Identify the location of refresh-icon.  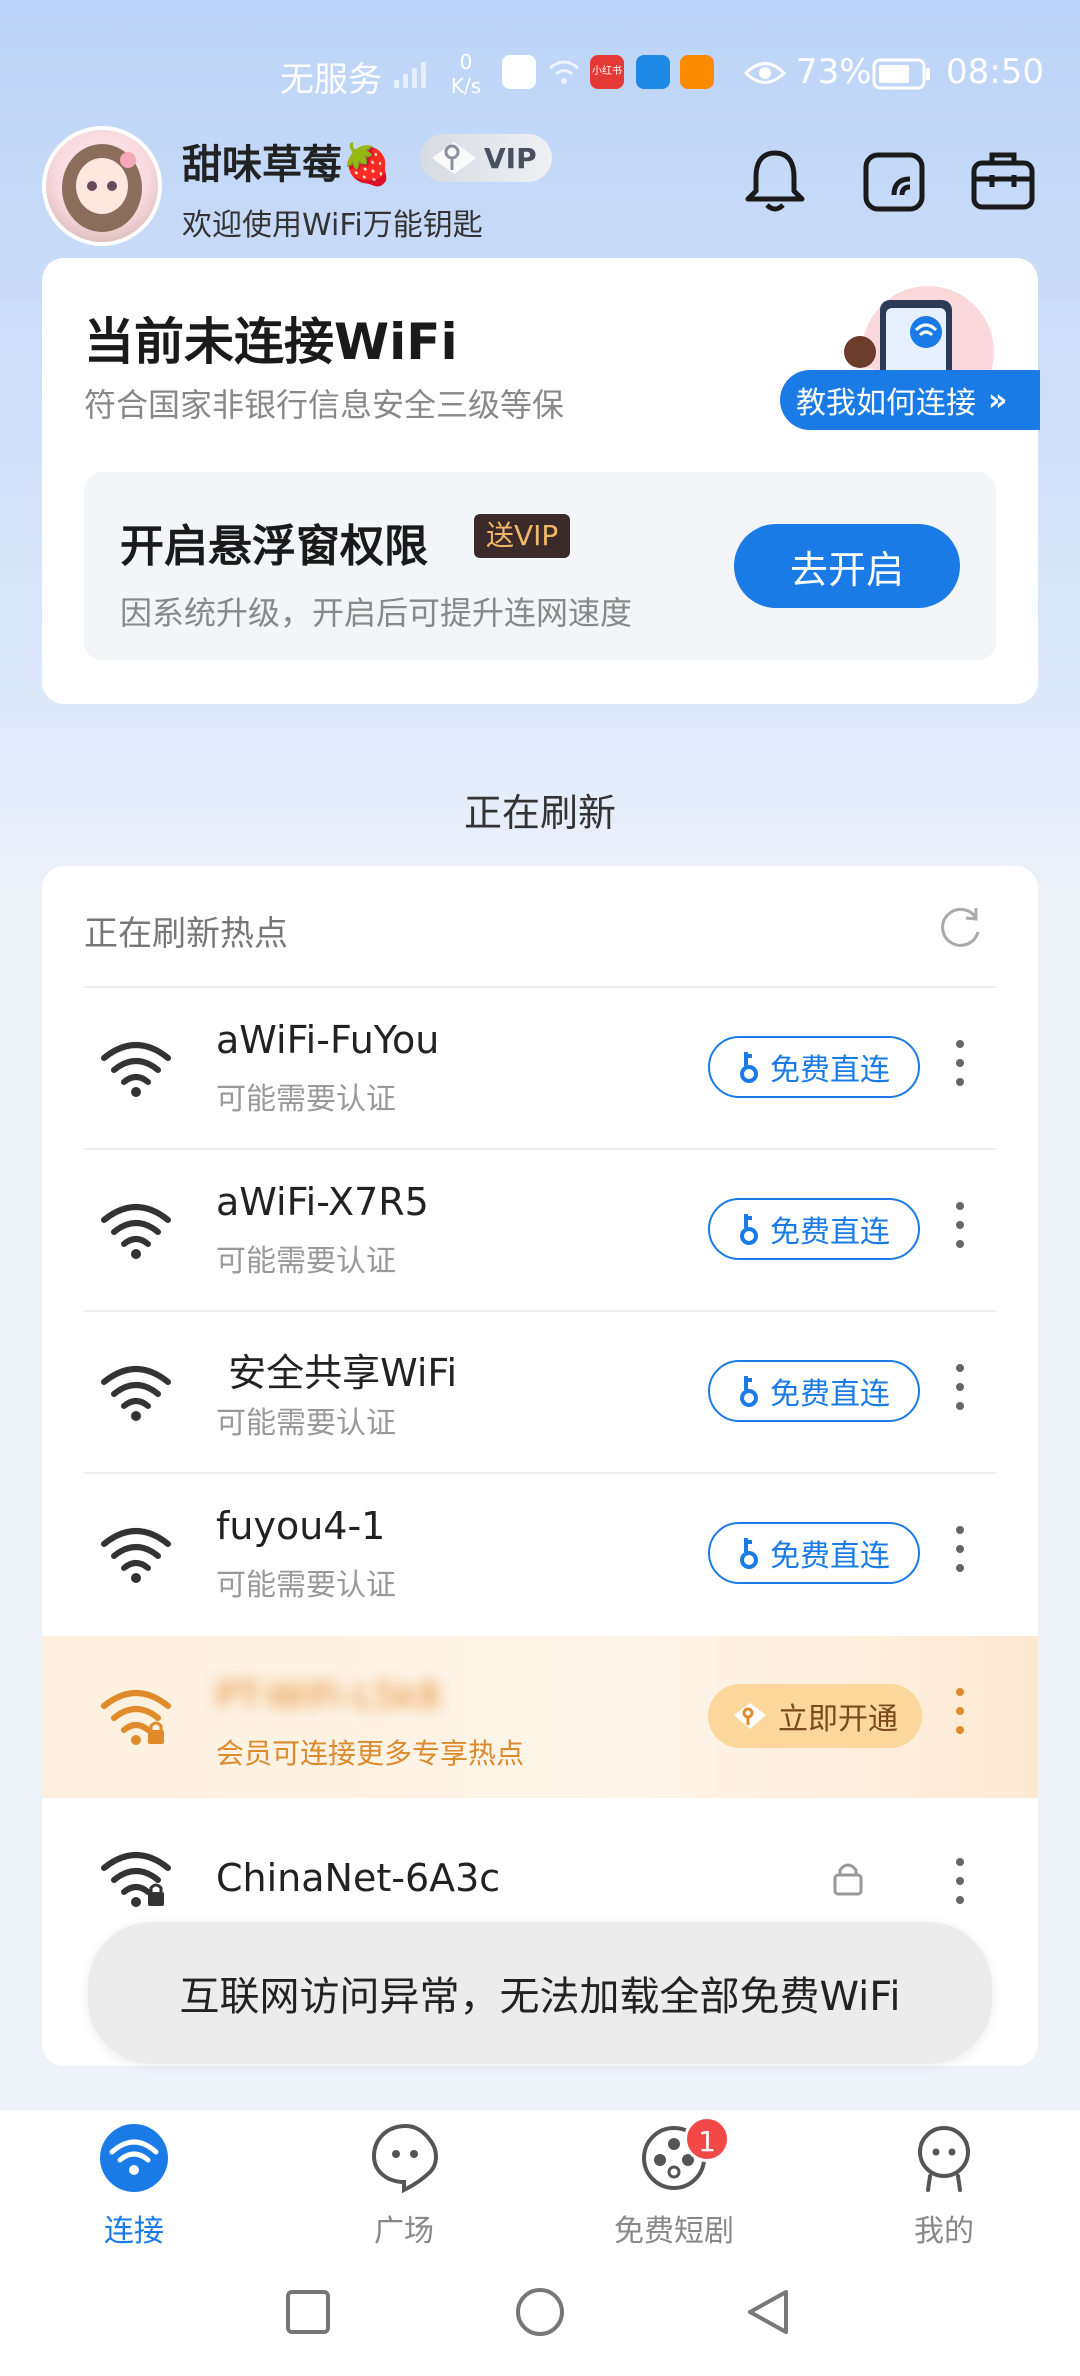
(961, 927).